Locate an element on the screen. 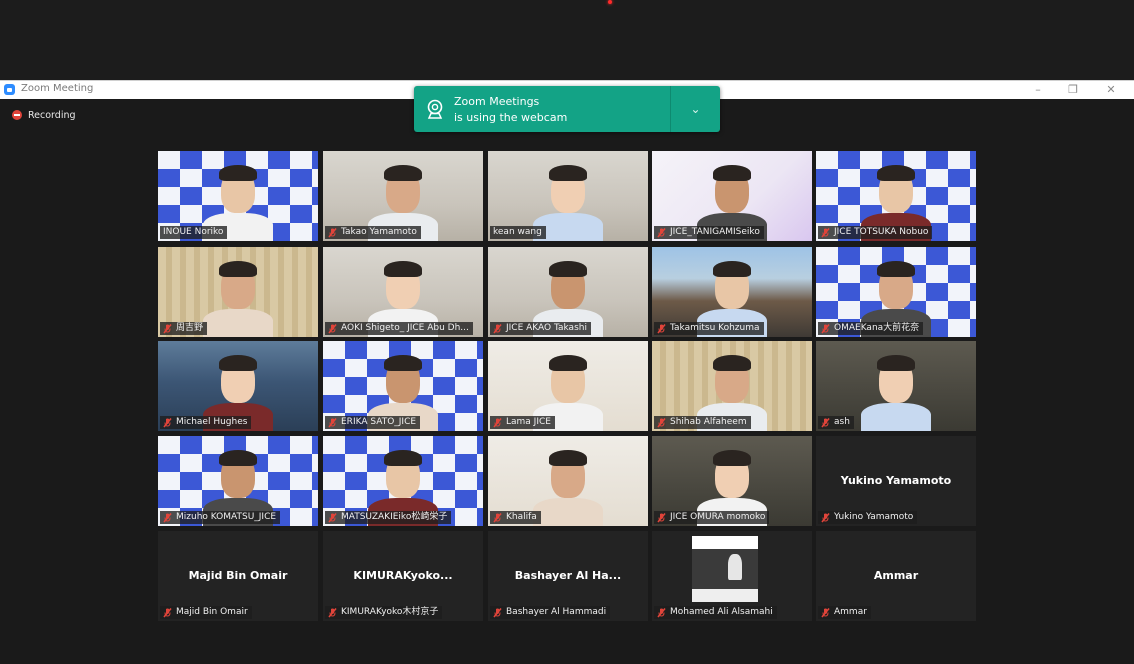  participant-name: Bashayer Al Hammadi is located at coordinates (556, 612).